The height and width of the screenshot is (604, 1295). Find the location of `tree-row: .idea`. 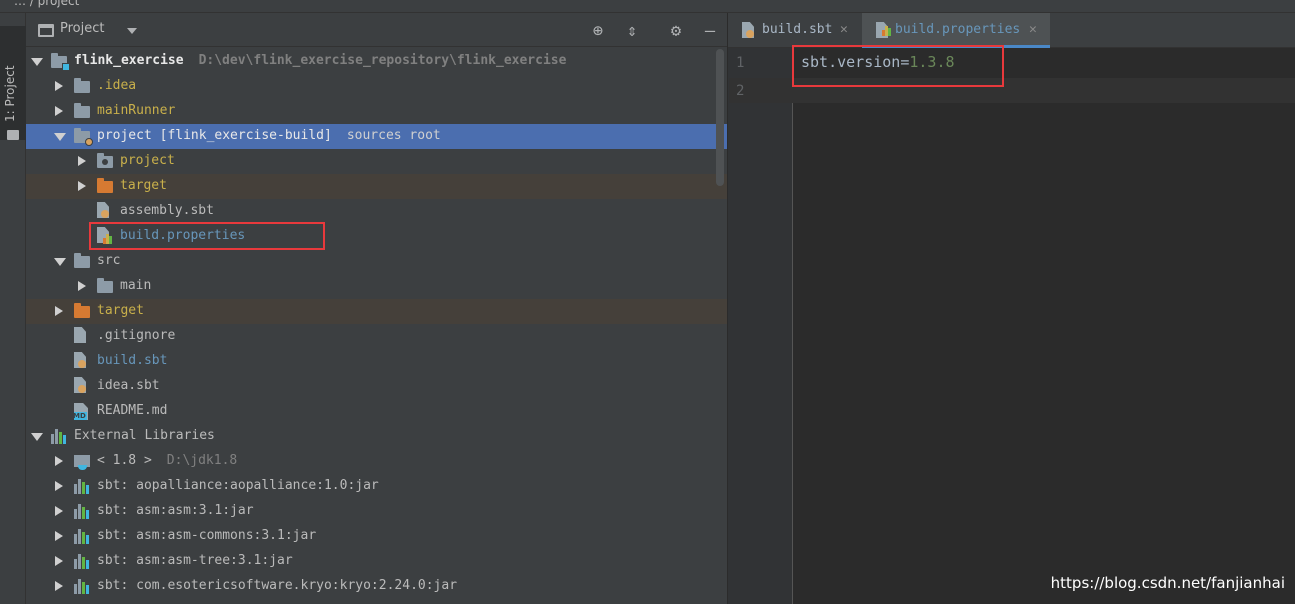

tree-row: .idea is located at coordinates (376, 86).